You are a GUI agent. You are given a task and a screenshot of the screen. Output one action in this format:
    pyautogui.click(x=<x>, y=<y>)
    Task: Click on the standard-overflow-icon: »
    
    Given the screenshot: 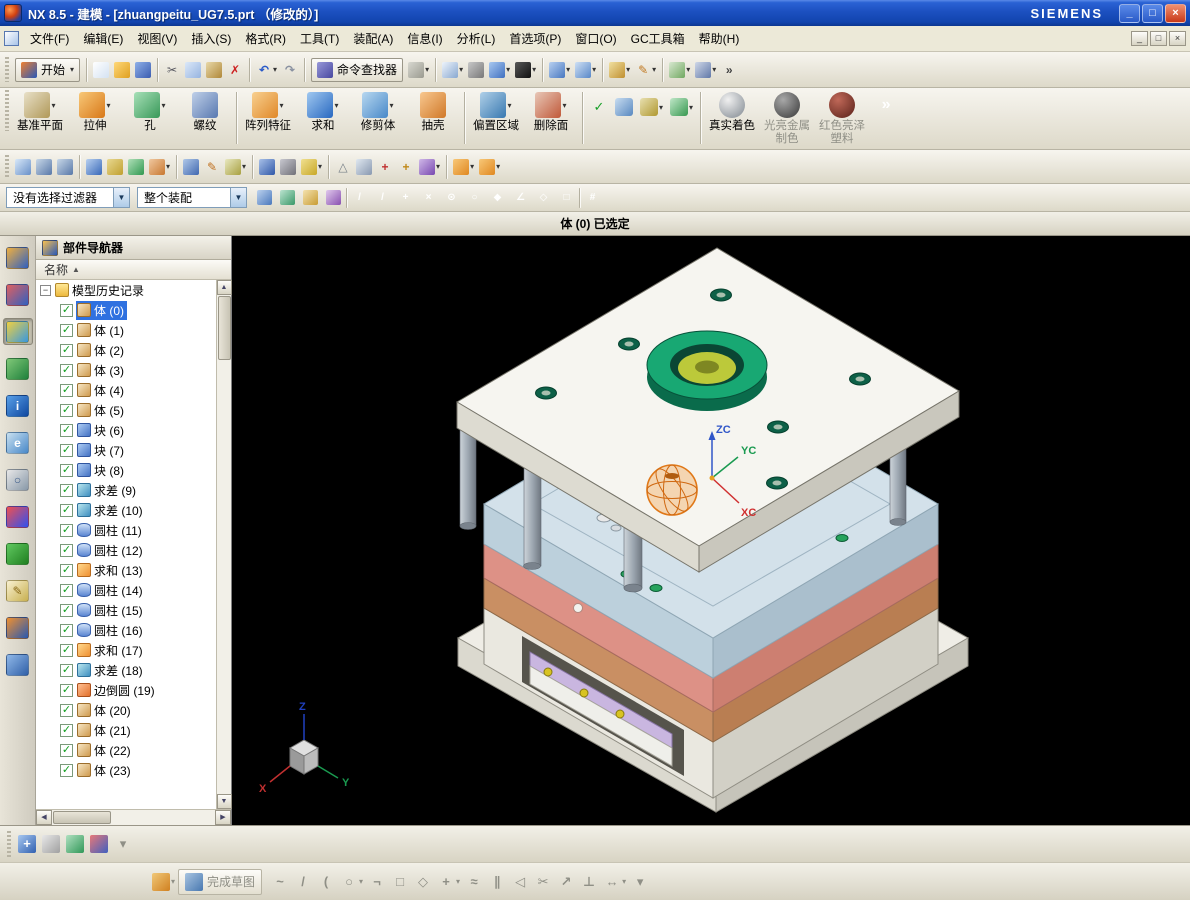 What is the action you would take?
    pyautogui.click(x=729, y=70)
    